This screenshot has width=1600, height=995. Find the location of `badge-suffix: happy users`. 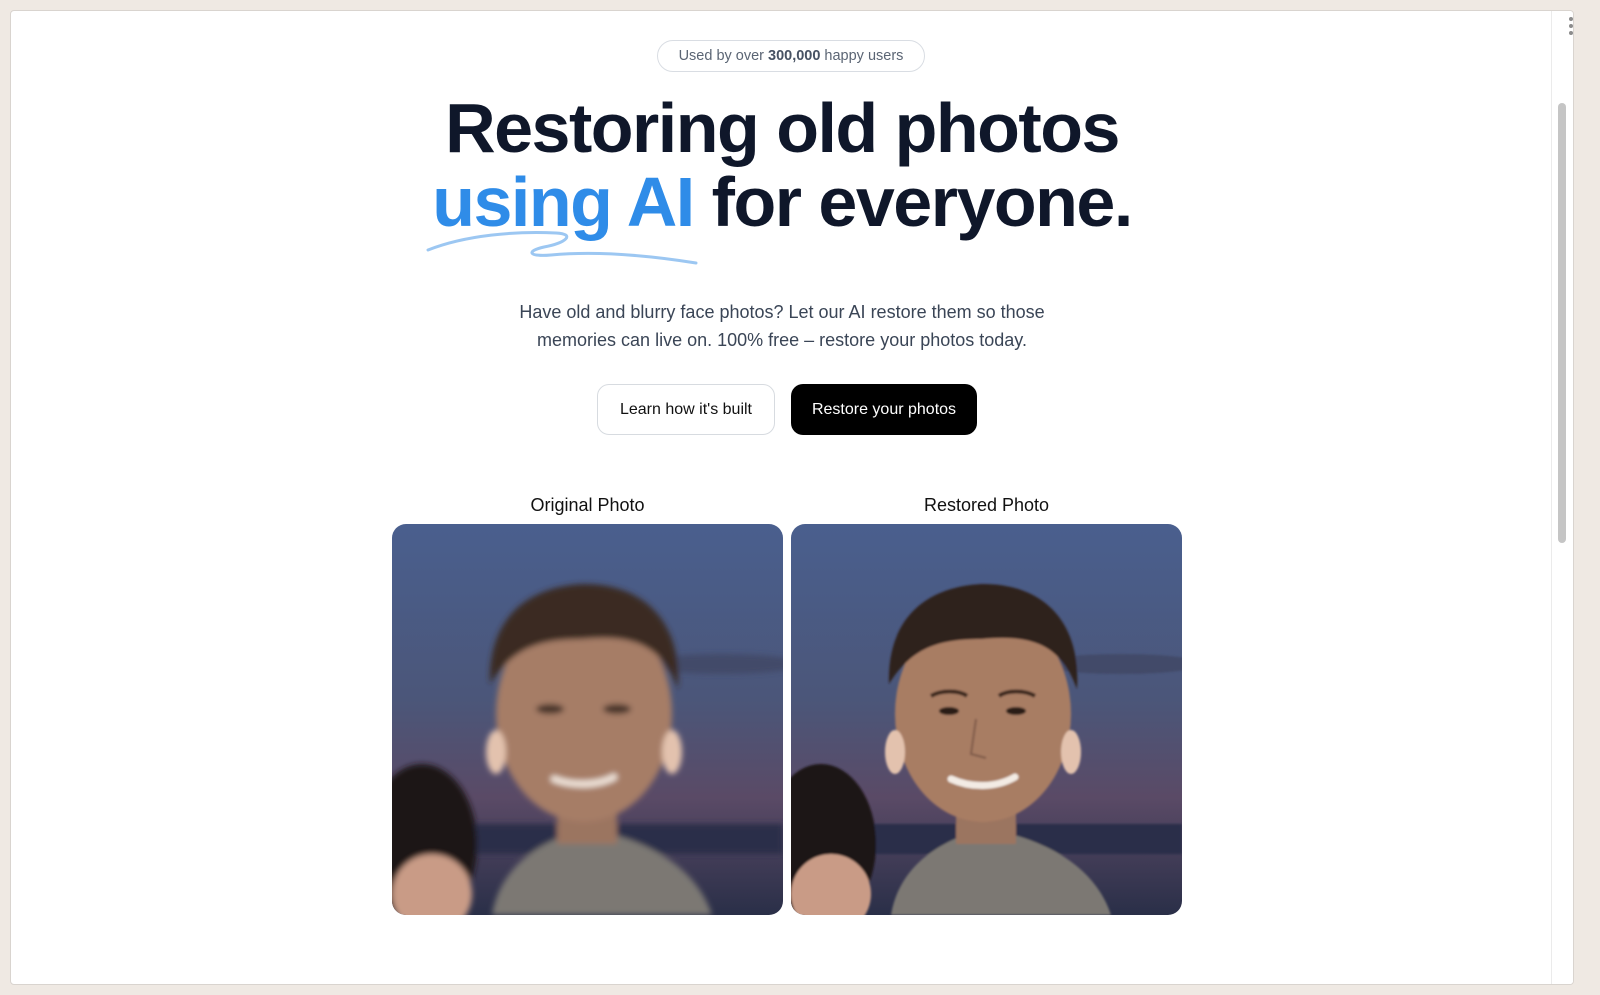

badge-suffix: happy users is located at coordinates (864, 56).